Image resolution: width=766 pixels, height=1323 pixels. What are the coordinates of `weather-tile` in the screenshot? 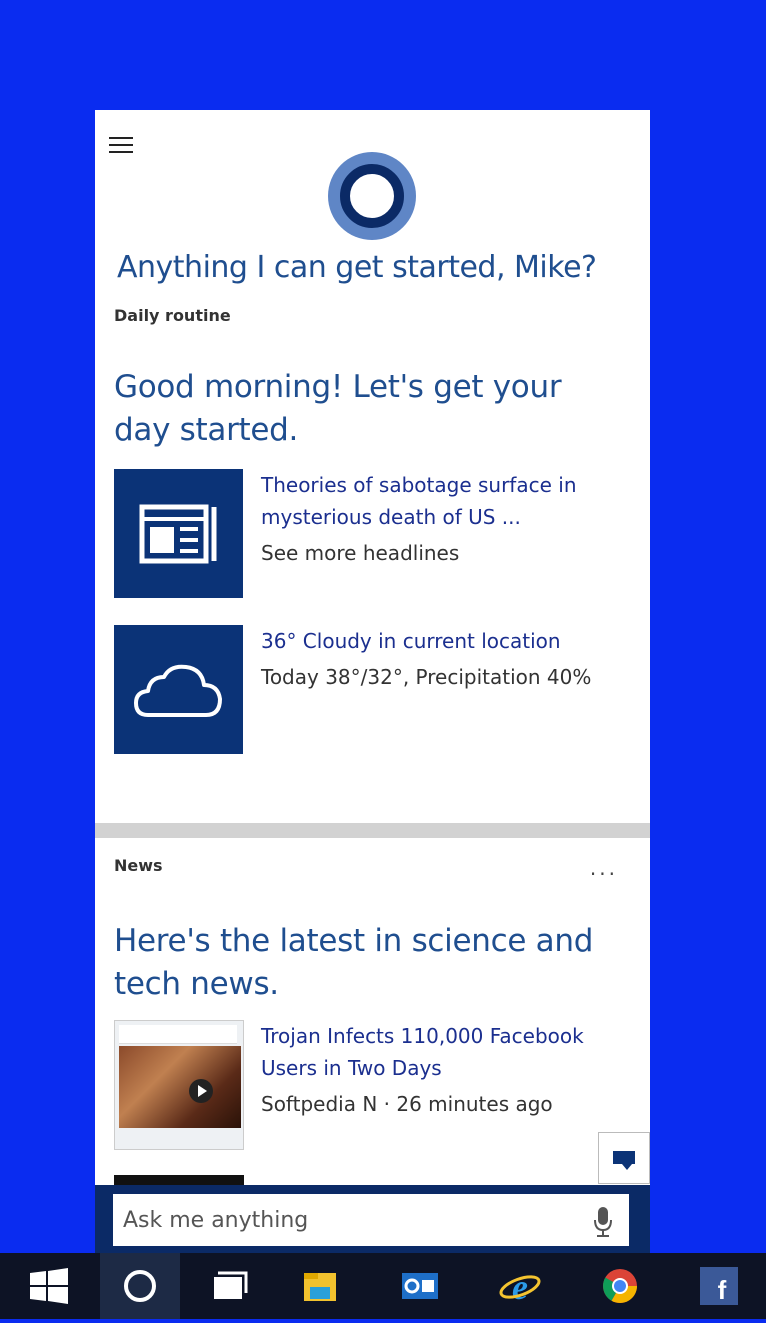 It's located at (178, 689).